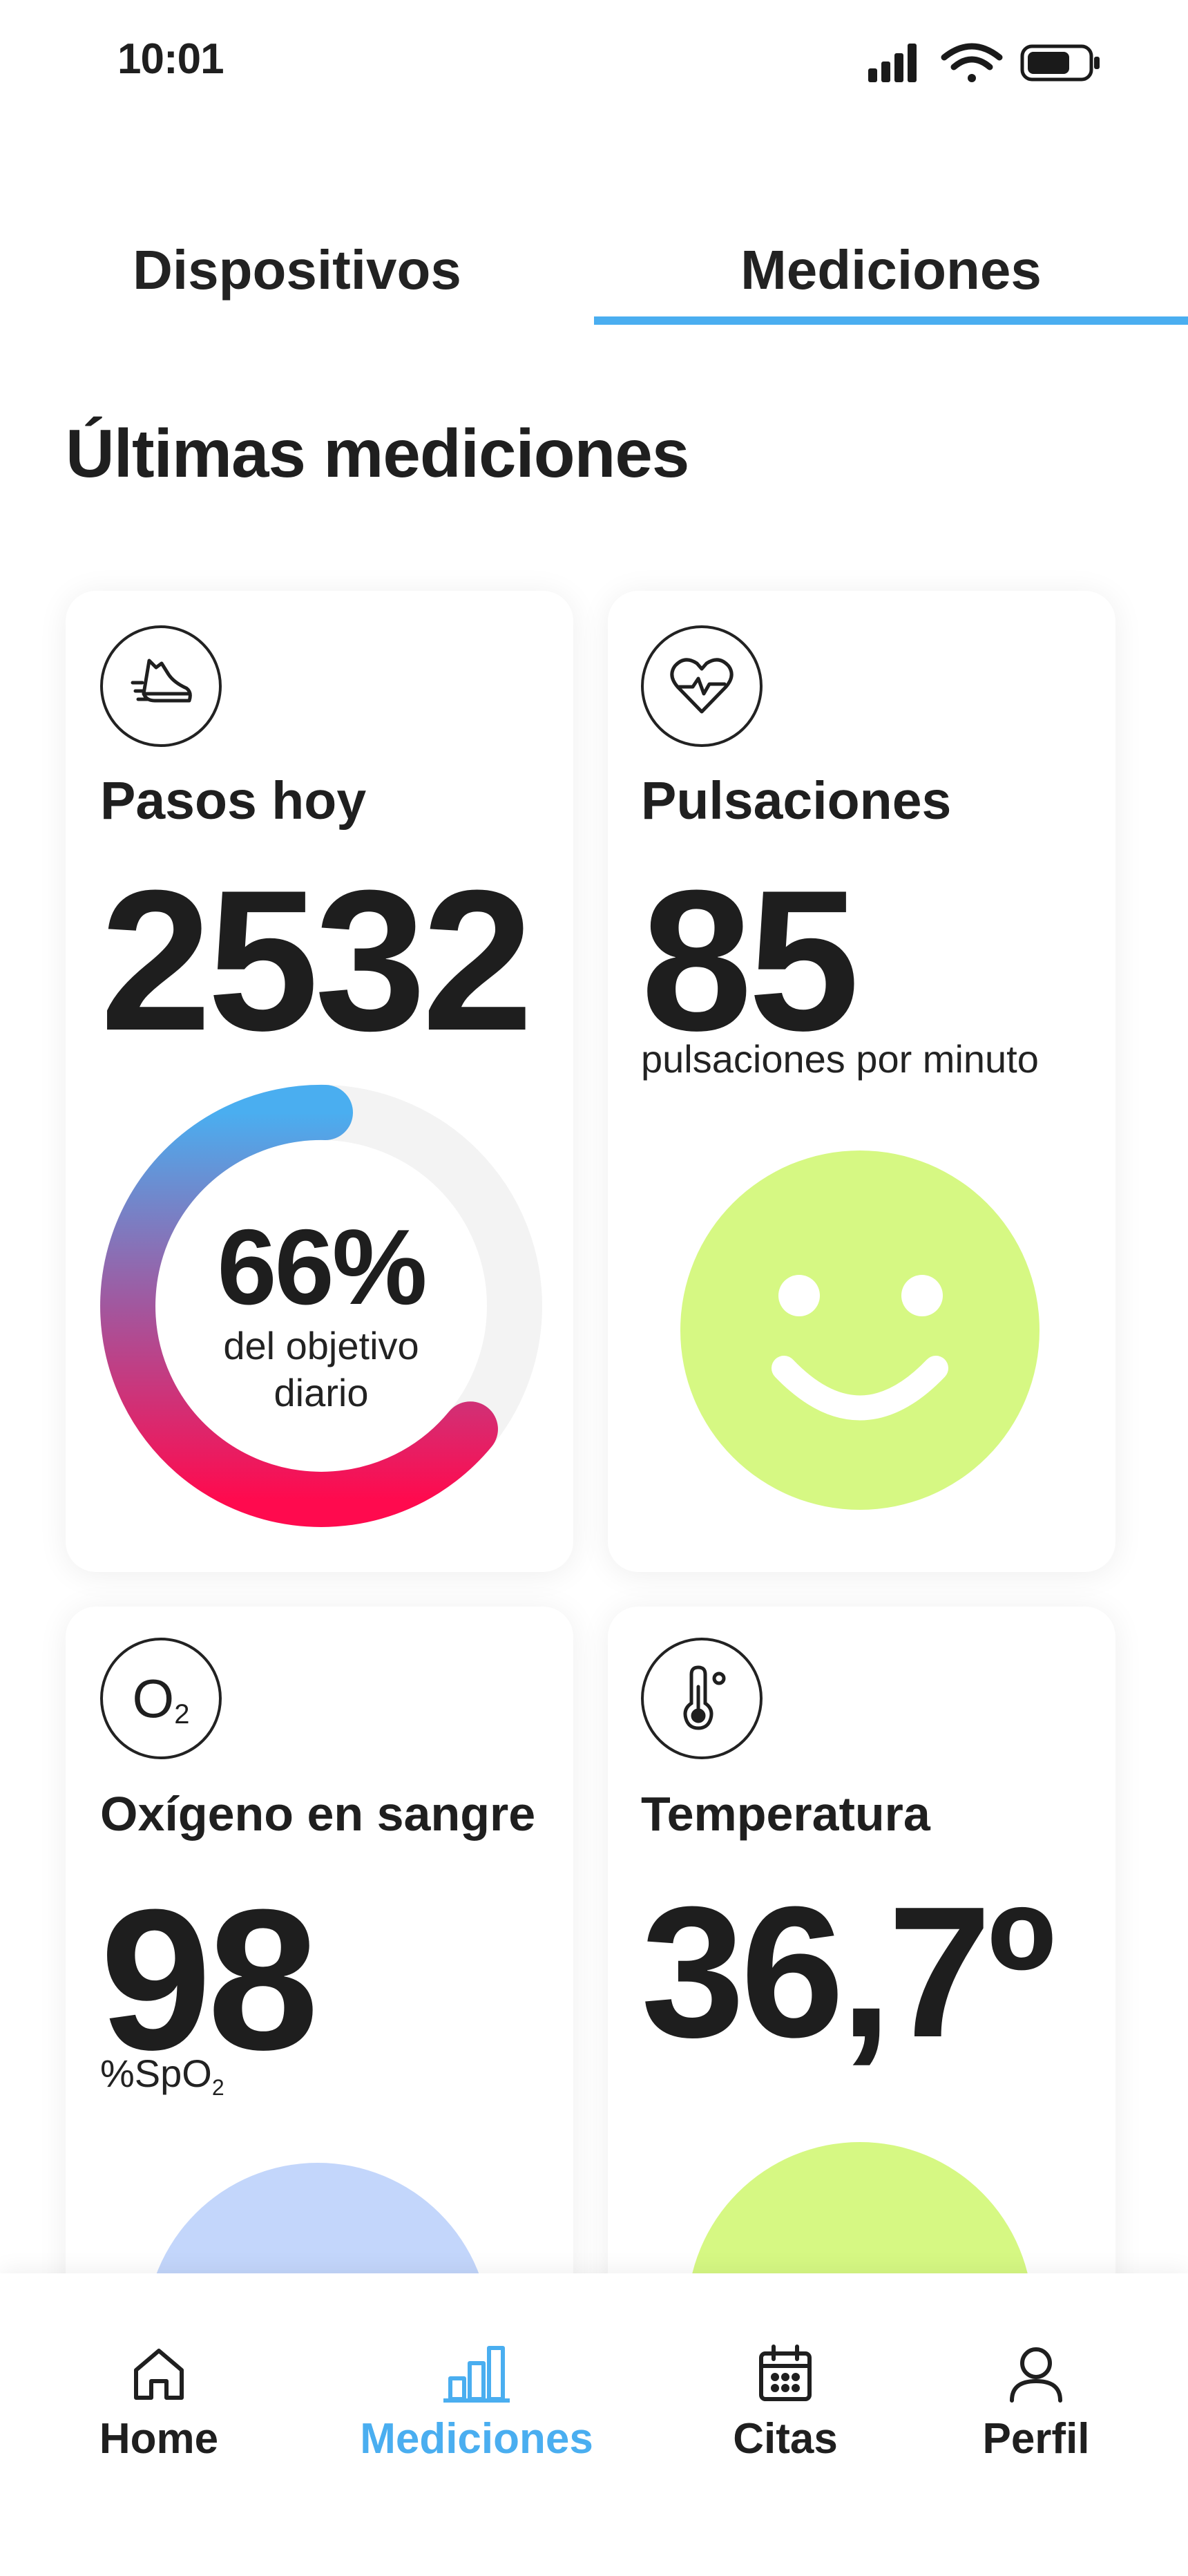  What do you see at coordinates (786, 2402) in the screenshot?
I see `nav-citas: Citas` at bounding box center [786, 2402].